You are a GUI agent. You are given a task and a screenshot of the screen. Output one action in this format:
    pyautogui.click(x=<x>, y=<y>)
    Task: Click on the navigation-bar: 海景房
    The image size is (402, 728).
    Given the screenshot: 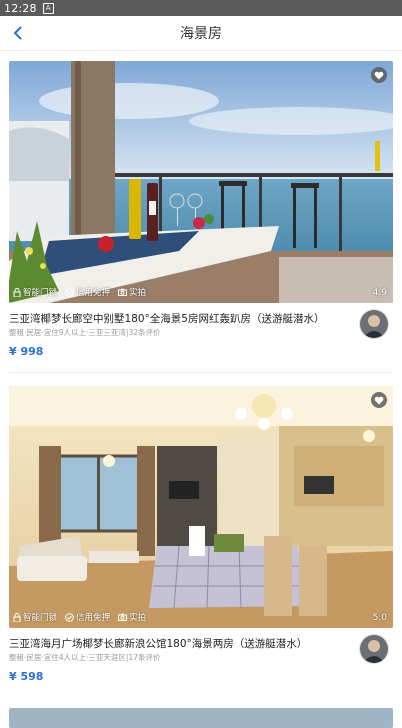 What is the action you would take?
    pyautogui.click(x=201, y=33)
    